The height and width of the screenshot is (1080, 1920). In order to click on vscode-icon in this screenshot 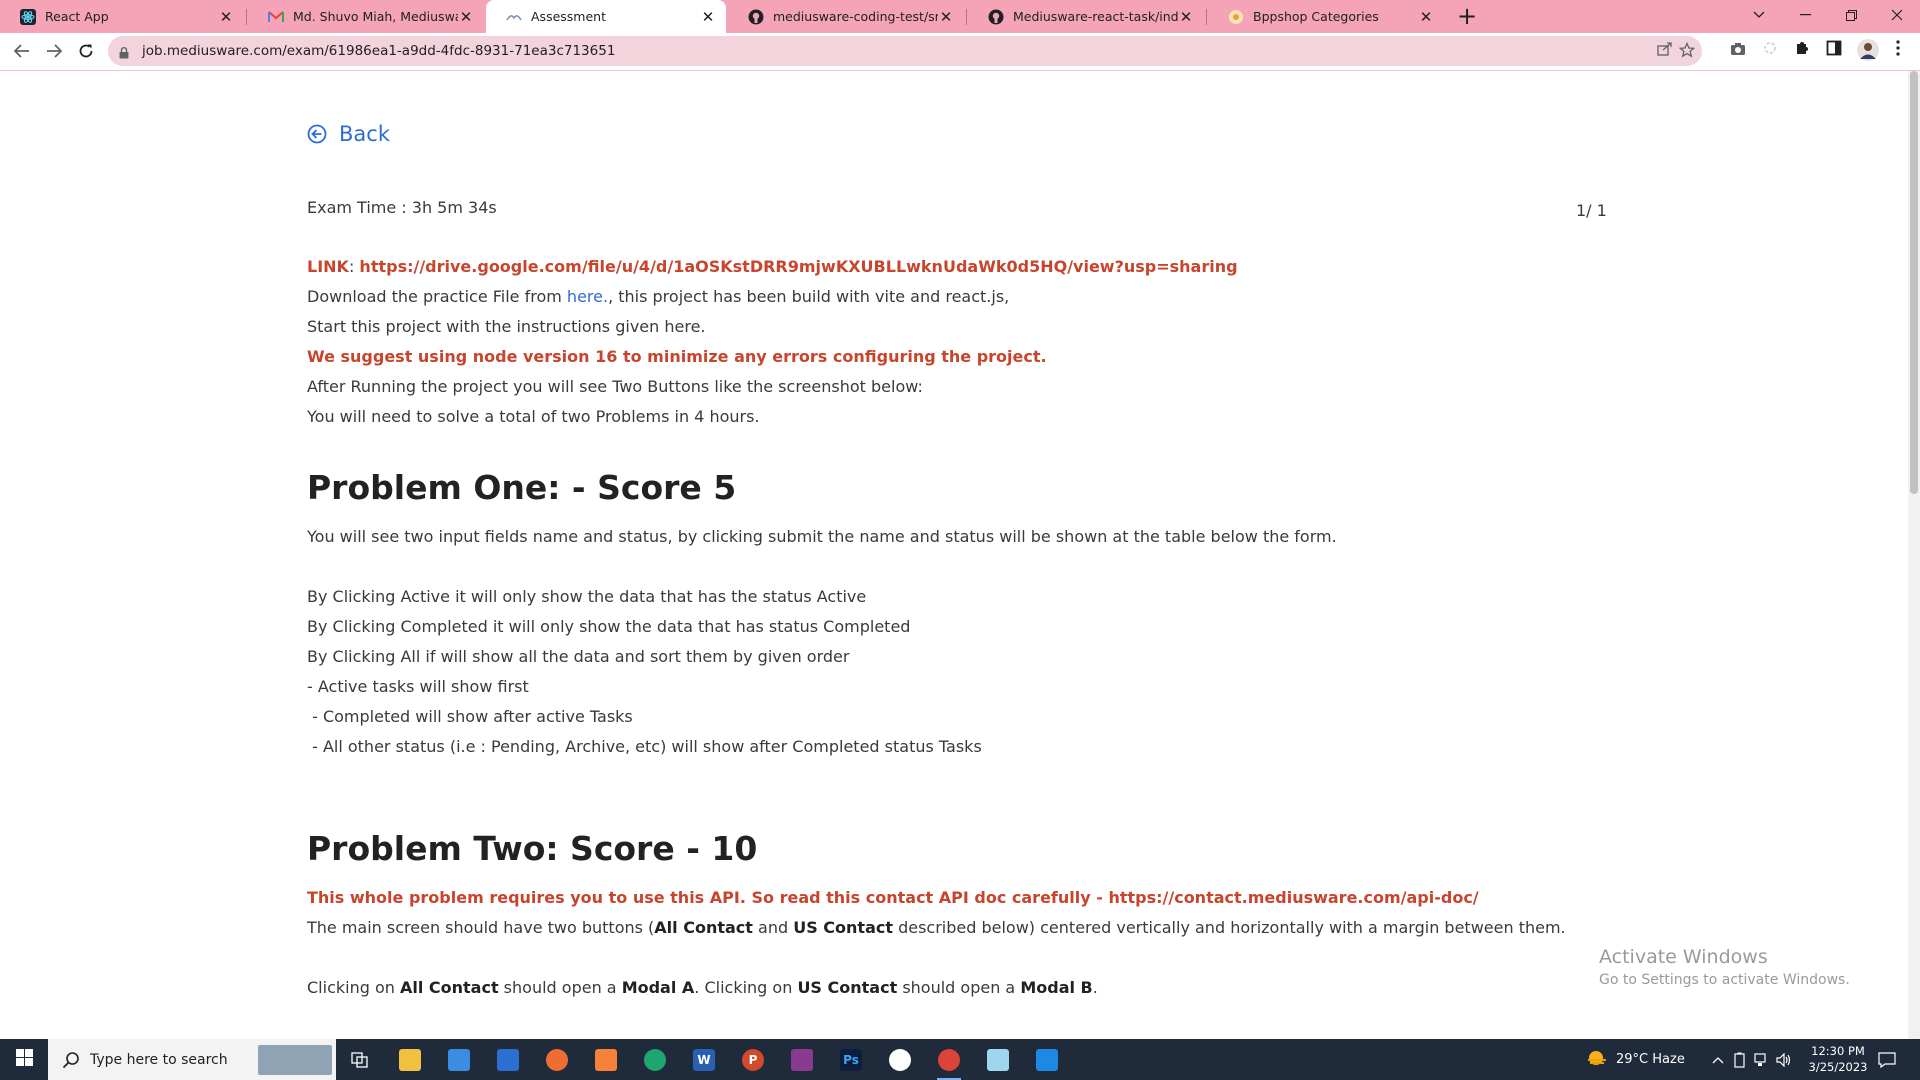, I will do `click(1047, 1060)`.